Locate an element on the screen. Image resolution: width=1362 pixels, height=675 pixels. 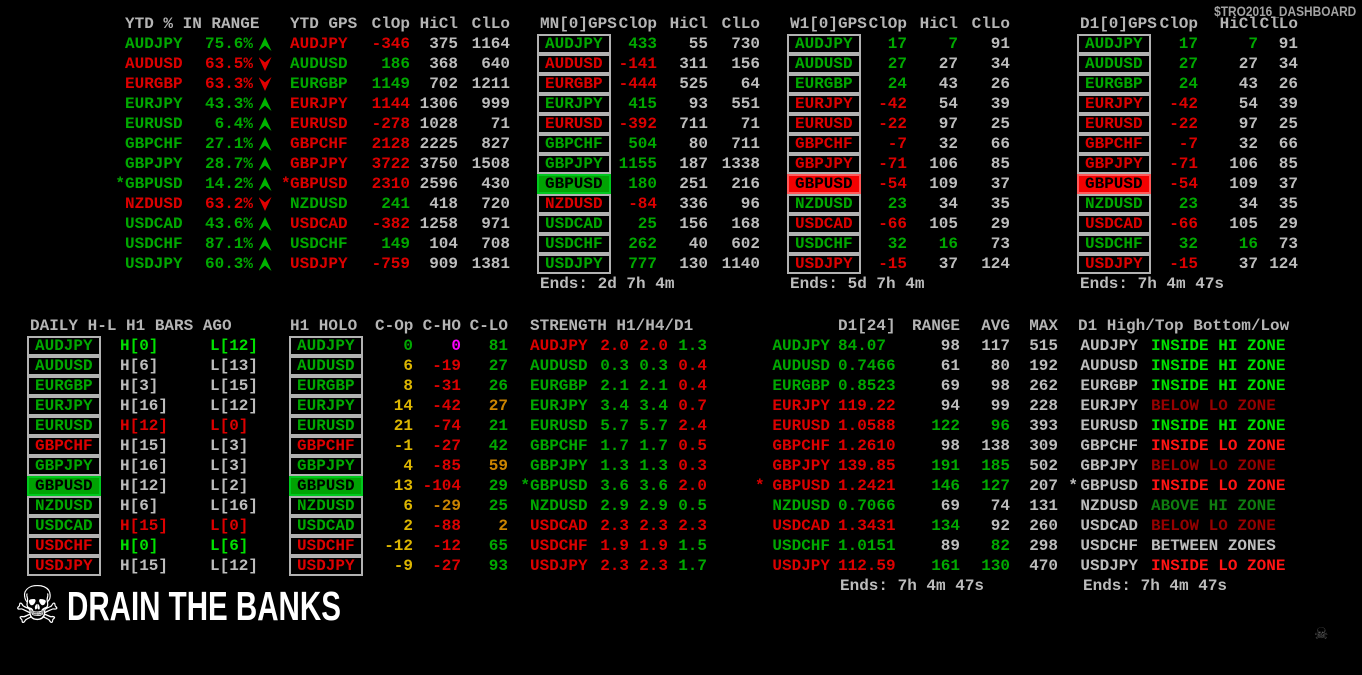
price-value: 84.07 is located at coordinates (862, 346).